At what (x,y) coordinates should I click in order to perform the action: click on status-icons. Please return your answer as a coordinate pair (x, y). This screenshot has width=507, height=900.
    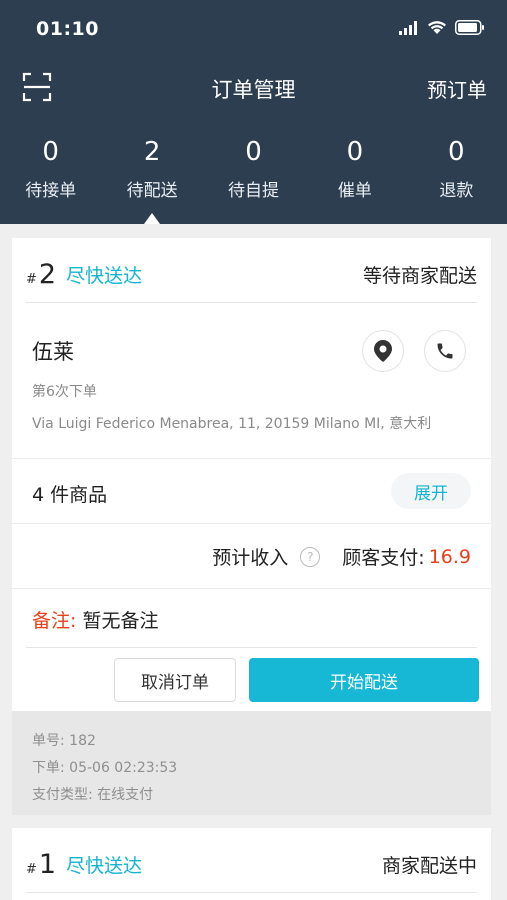
    Looking at the image, I should click on (442, 27).